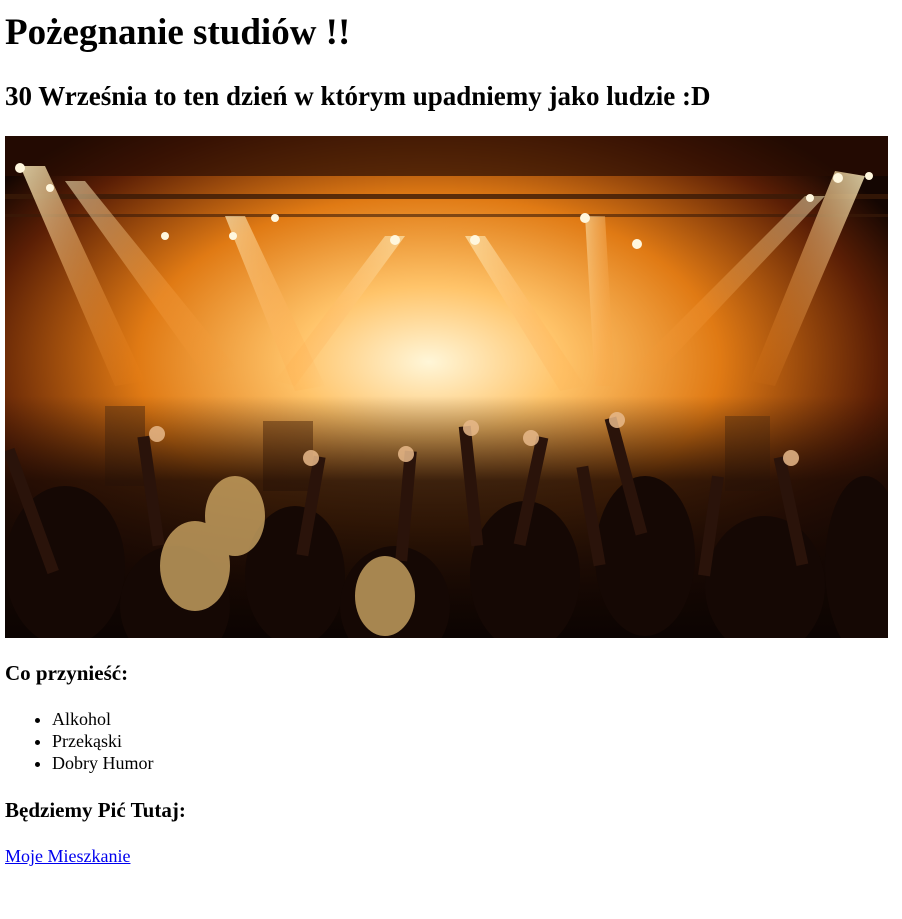 The image size is (902, 919). I want to click on list-item: Dobry Humor, so click(103, 763).